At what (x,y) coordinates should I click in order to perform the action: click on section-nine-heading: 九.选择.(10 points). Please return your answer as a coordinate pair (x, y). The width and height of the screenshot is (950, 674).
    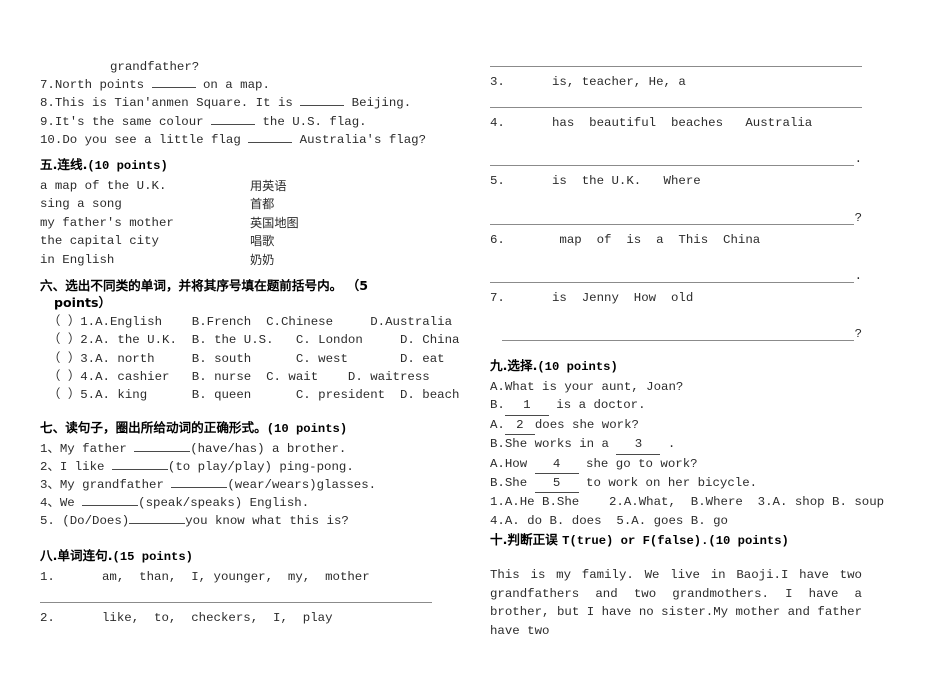
    Looking at the image, I should click on (676, 366).